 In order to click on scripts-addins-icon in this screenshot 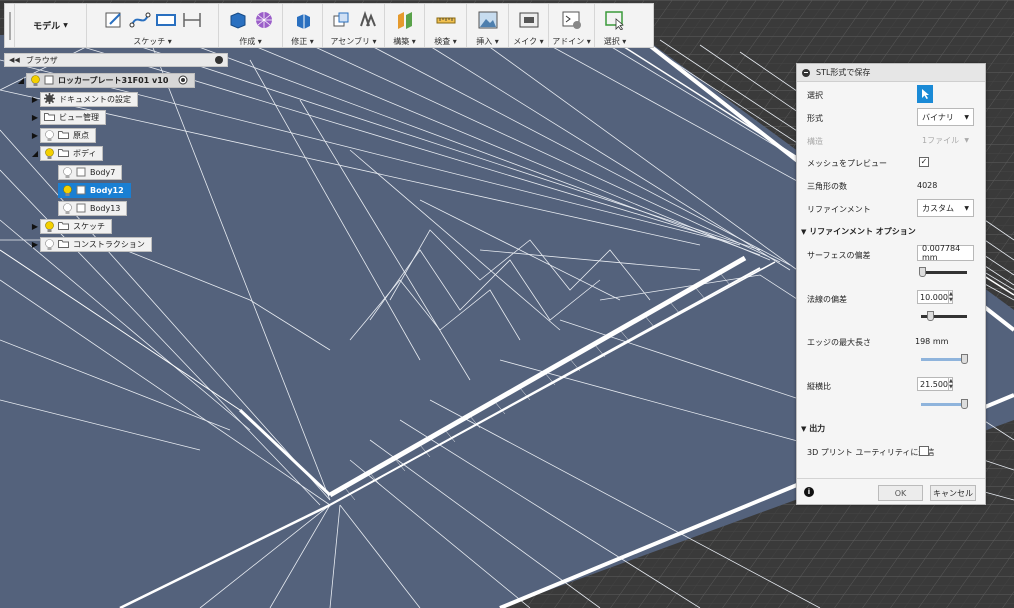, I will do `click(572, 20)`.